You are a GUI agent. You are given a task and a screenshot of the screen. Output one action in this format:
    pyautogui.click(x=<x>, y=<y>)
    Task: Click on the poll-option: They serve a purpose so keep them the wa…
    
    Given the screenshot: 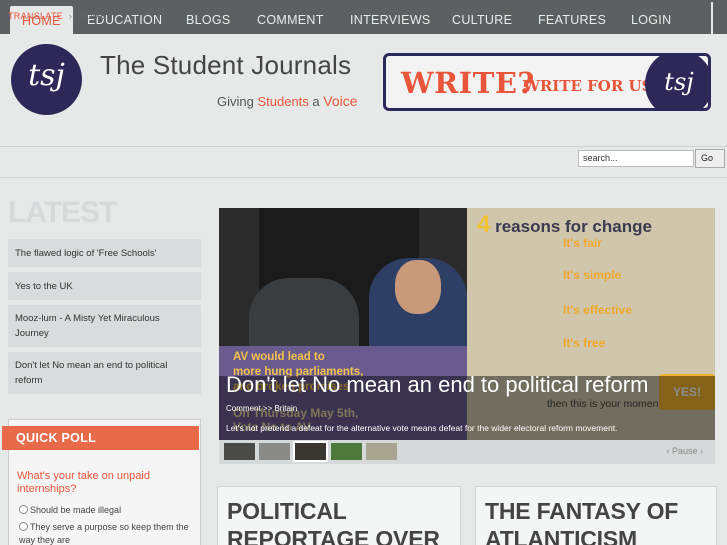 What is the action you would take?
    pyautogui.click(x=106, y=533)
    